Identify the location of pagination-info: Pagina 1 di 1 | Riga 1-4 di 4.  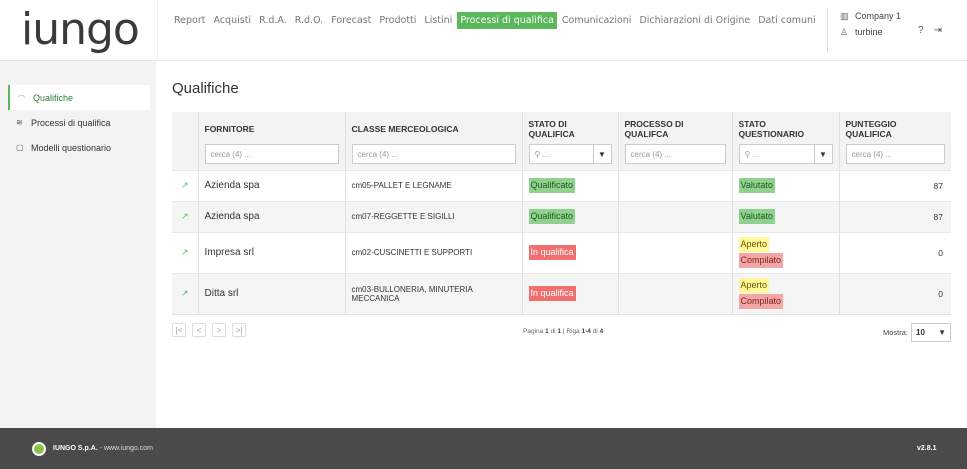
(563, 331).